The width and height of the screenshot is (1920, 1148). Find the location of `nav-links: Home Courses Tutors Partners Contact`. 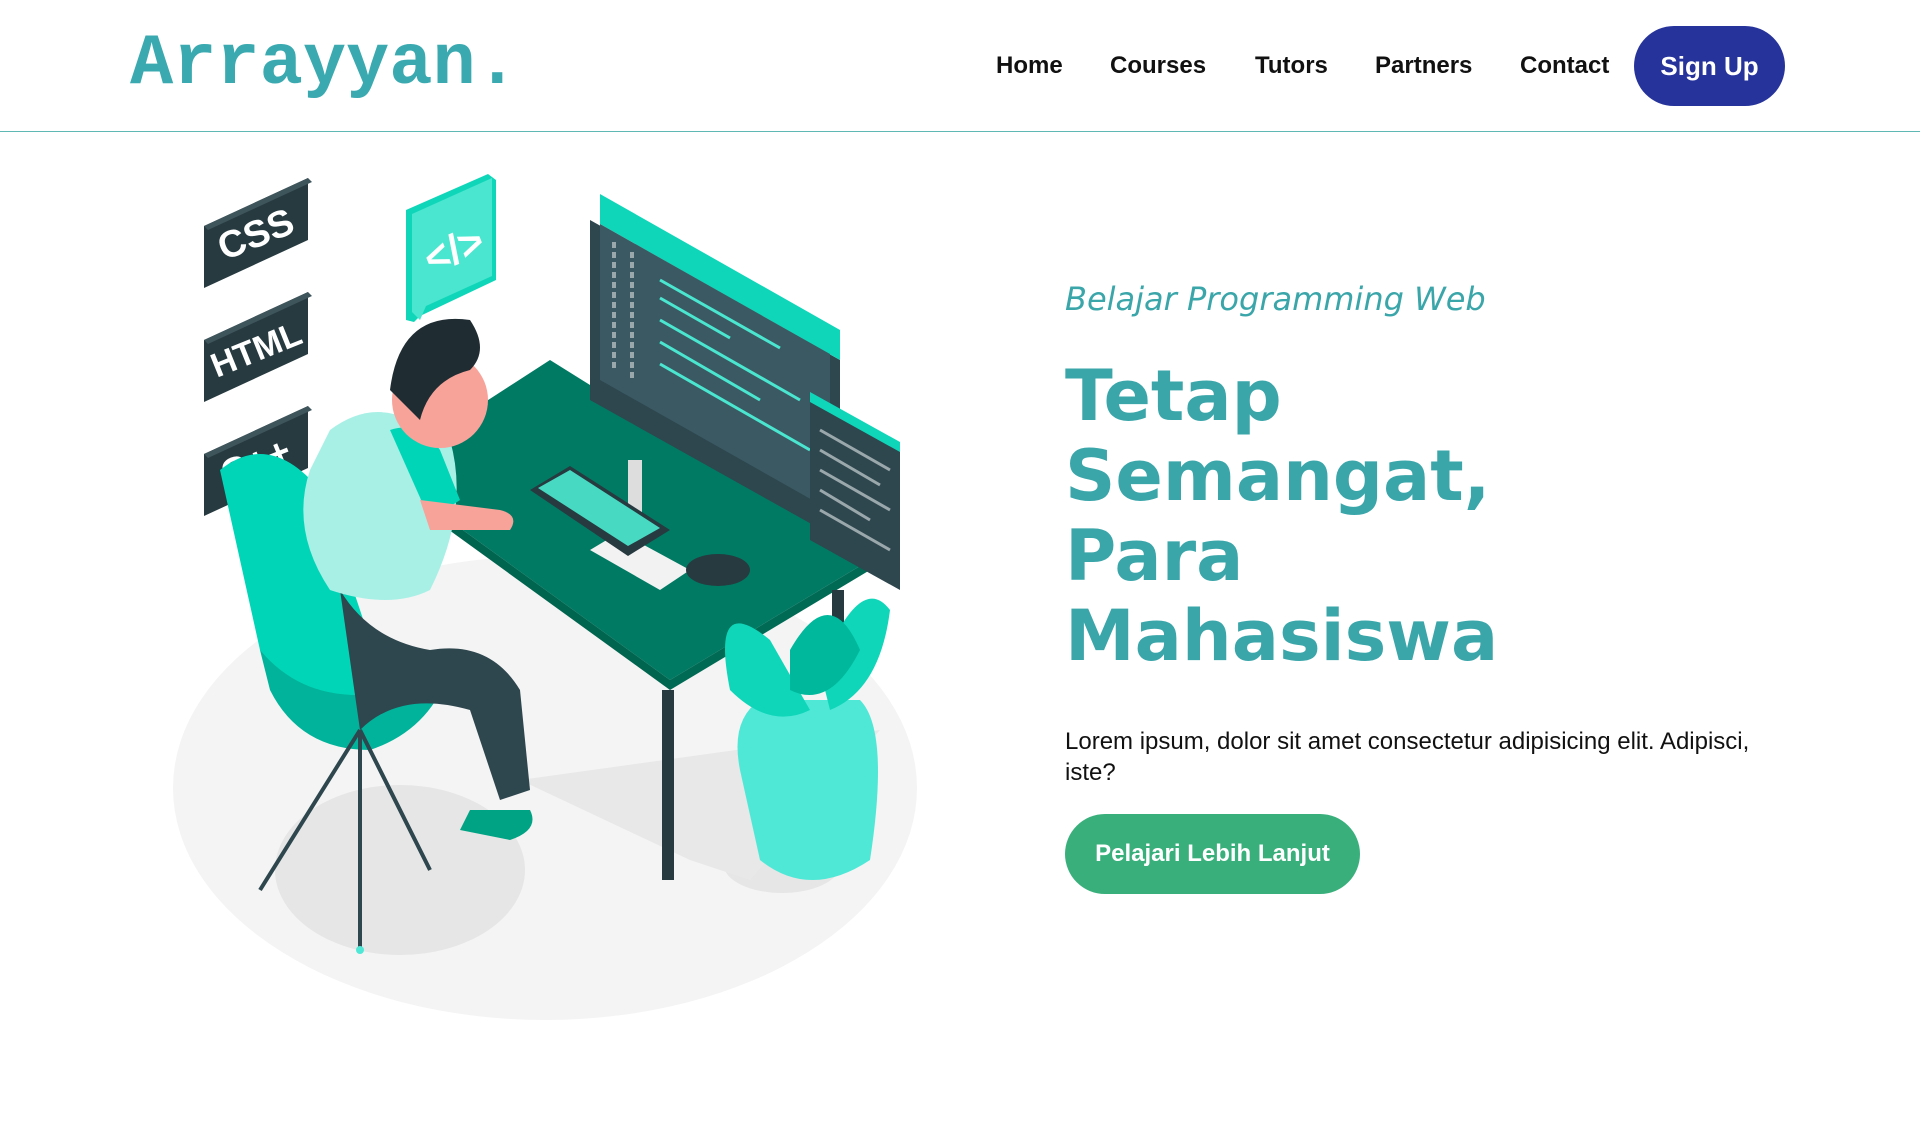

nav-links: Home Courses Tutors Partners Contact is located at coordinates (960, 70).